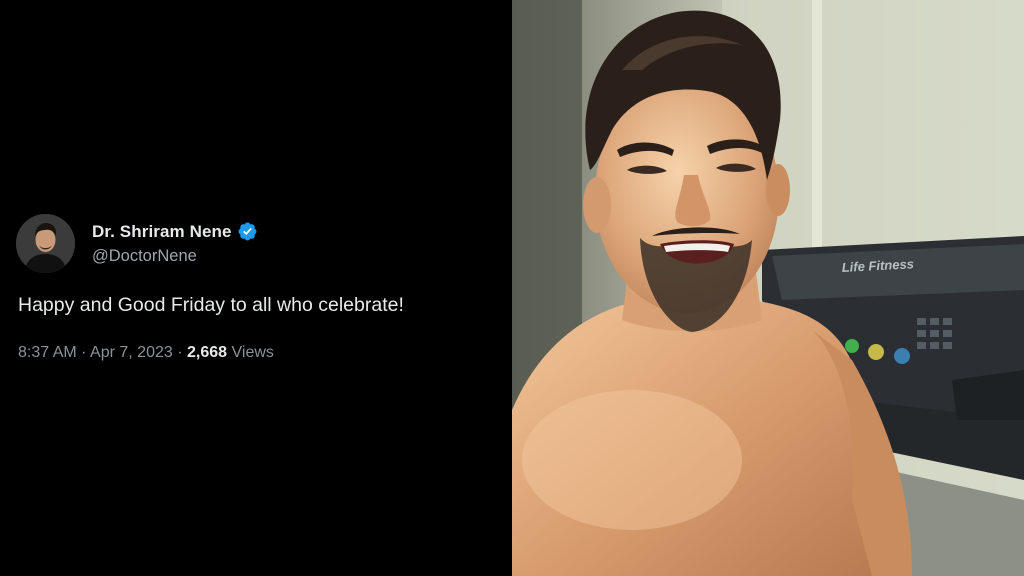 The width and height of the screenshot is (1024, 576). I want to click on display-name: Dr. Shriram Nene, so click(162, 232).